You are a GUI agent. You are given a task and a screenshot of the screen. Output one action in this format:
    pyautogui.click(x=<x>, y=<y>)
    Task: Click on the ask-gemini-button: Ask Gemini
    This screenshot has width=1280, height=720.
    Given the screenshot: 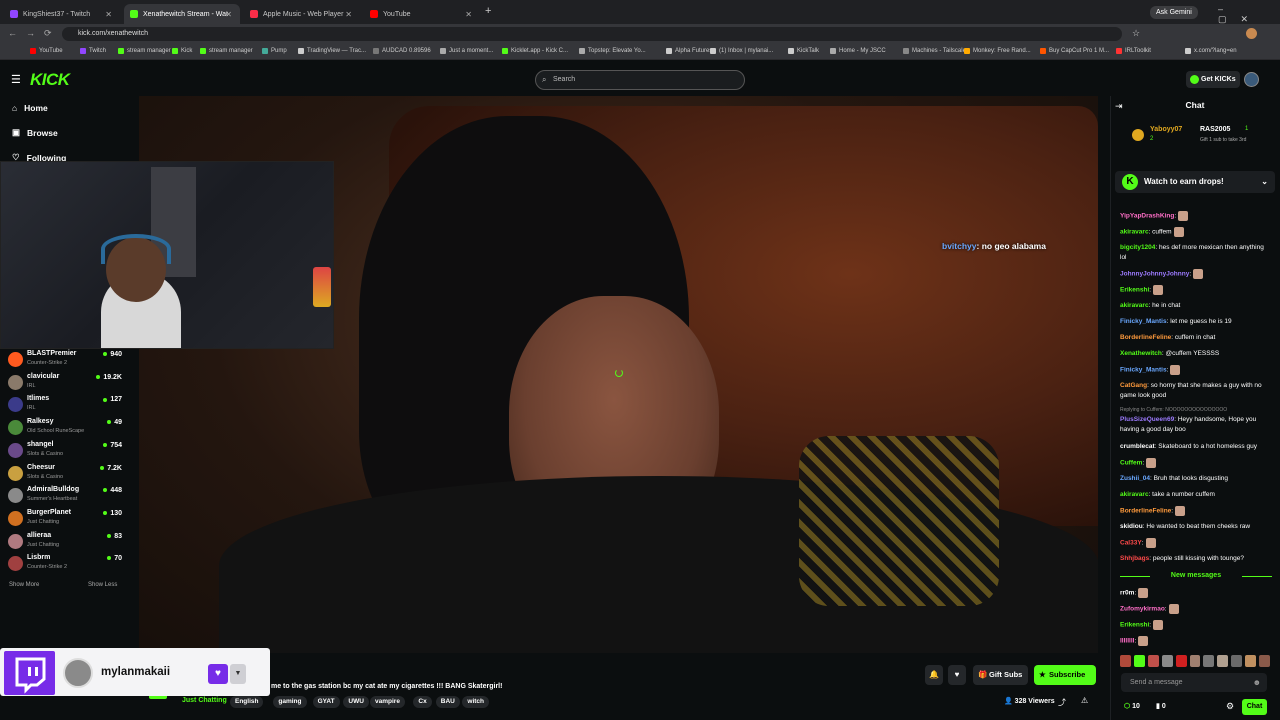 What is the action you would take?
    pyautogui.click(x=1174, y=12)
    